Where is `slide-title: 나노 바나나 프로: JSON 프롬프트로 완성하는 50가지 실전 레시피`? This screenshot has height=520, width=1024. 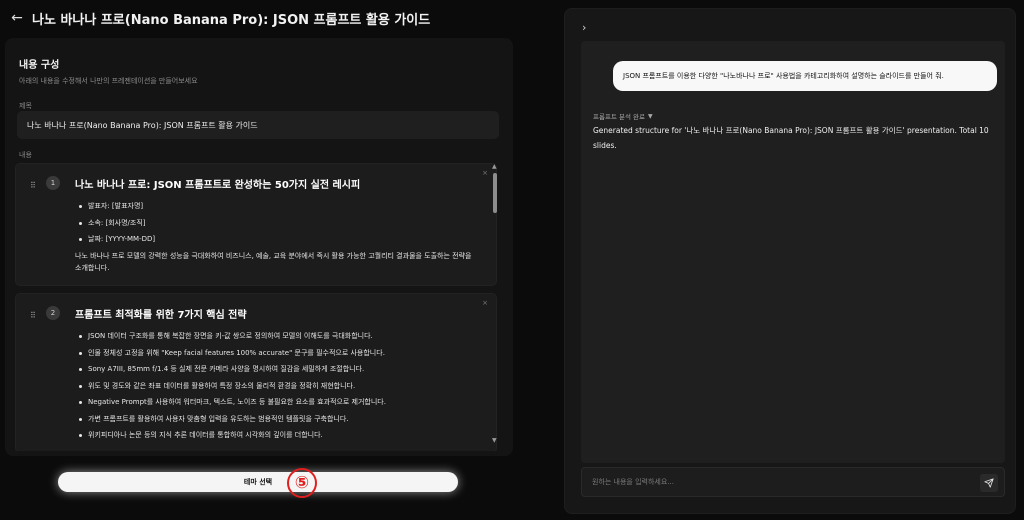
slide-title: 나노 바나나 프로: JSON 프롬프트로 완성하는 50가지 실전 레시피 is located at coordinates (217, 183).